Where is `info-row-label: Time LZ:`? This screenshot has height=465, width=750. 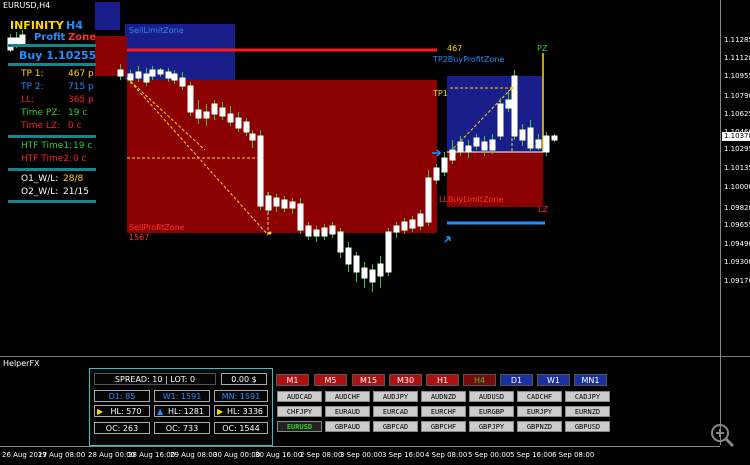
info-row-label: Time LZ: is located at coordinates (41, 126).